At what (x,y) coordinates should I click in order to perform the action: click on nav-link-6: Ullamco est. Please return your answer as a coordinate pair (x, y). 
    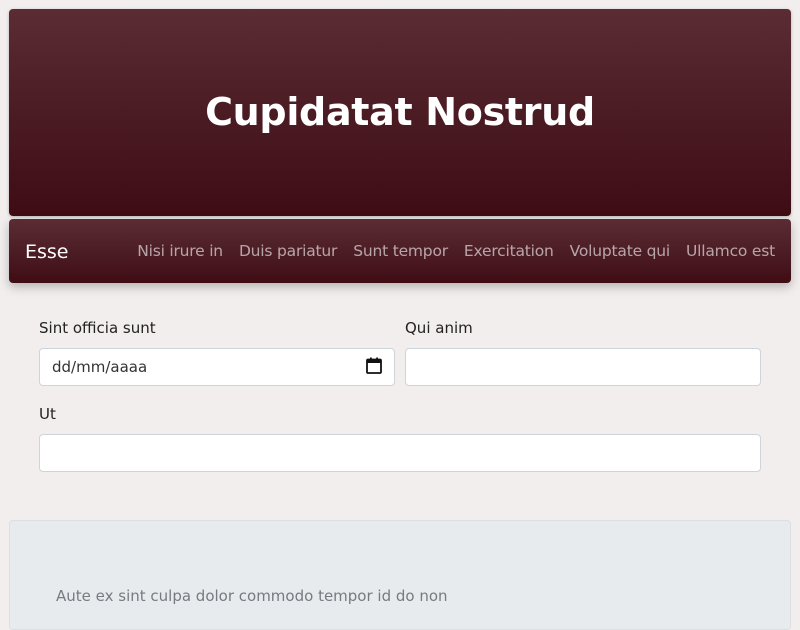
    Looking at the image, I should click on (730, 251).